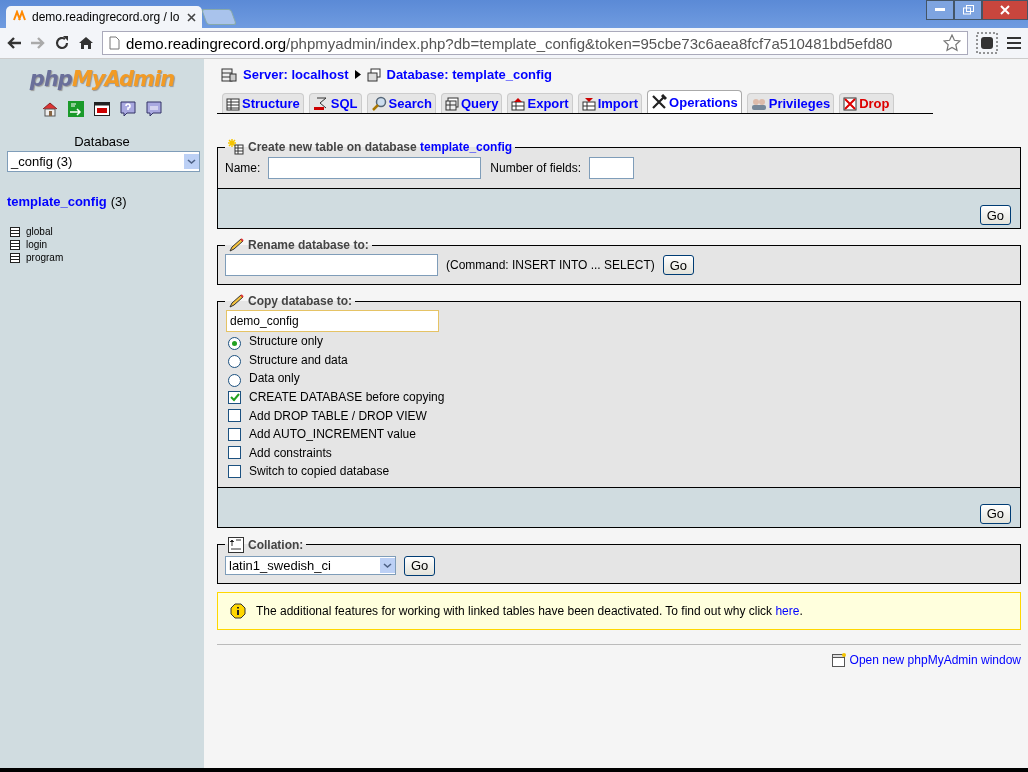  Describe the element at coordinates (276, 544) in the screenshot. I see `section-title: Collation:` at that location.